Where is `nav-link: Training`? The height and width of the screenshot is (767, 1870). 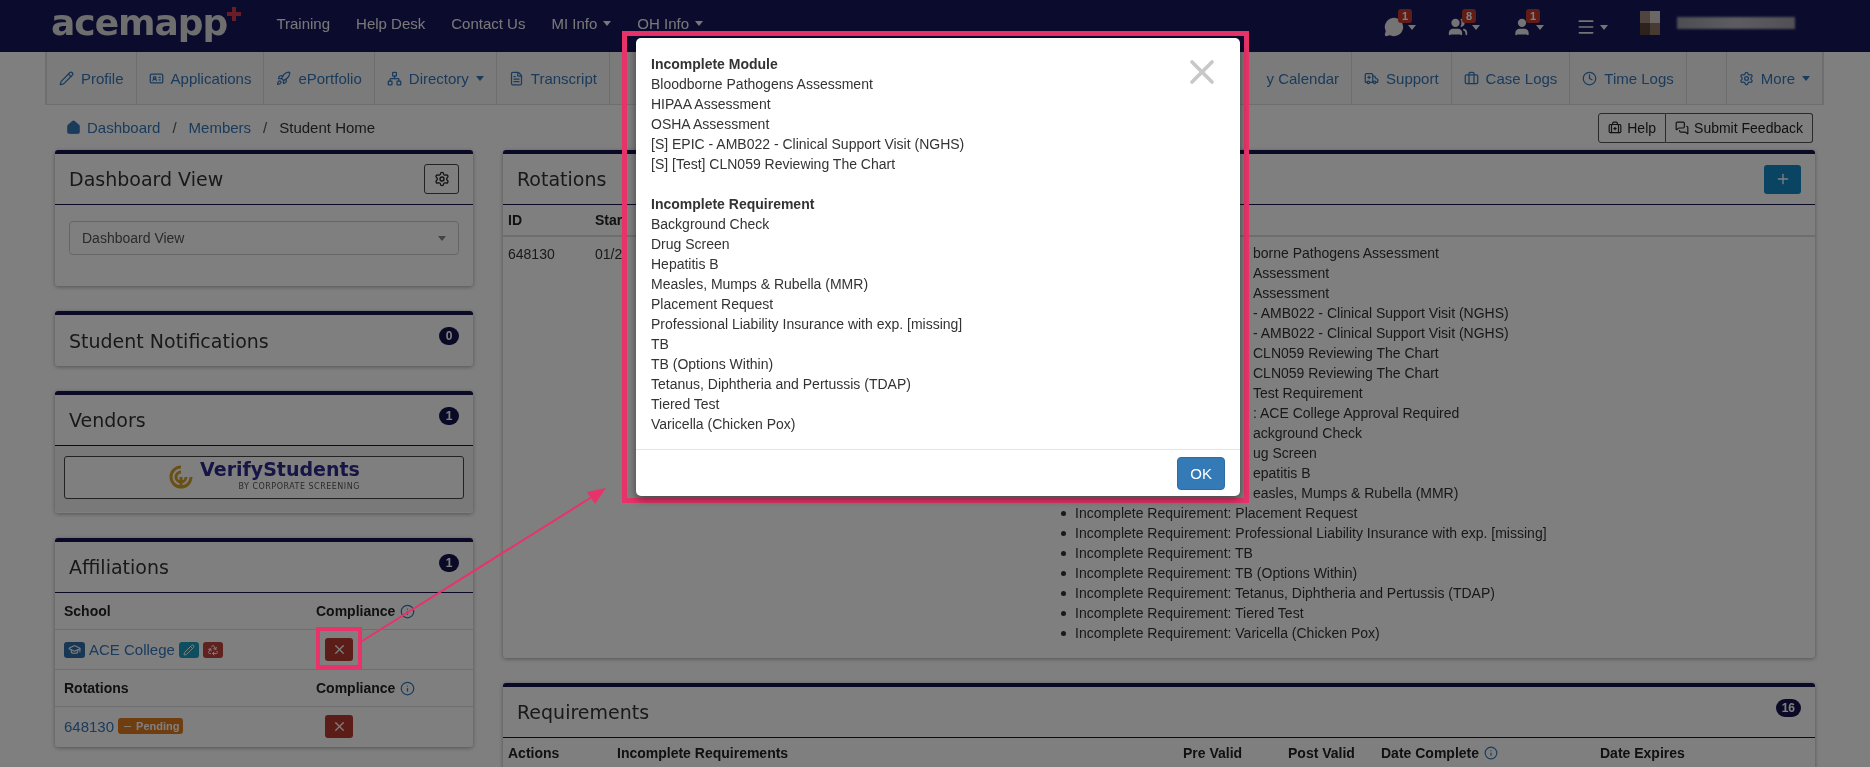 nav-link: Training is located at coordinates (303, 23).